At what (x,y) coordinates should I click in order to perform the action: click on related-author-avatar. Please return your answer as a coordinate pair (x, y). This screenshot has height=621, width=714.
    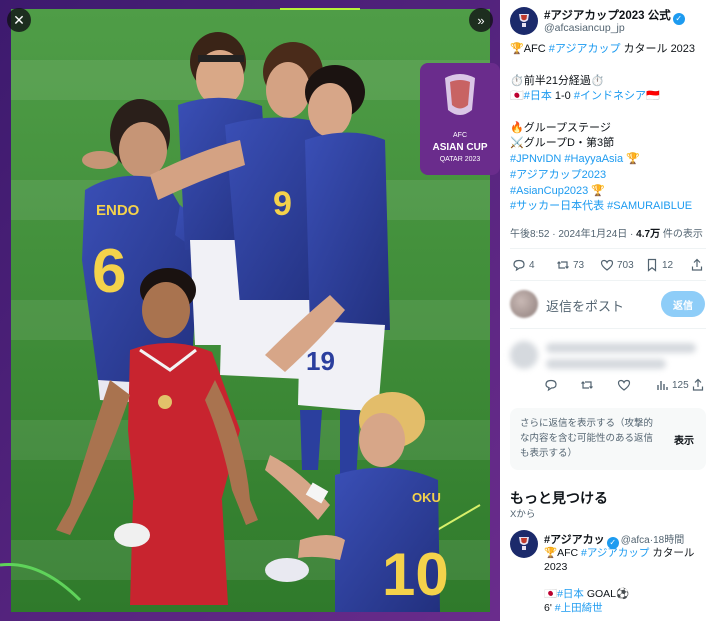
    Looking at the image, I should click on (524, 544).